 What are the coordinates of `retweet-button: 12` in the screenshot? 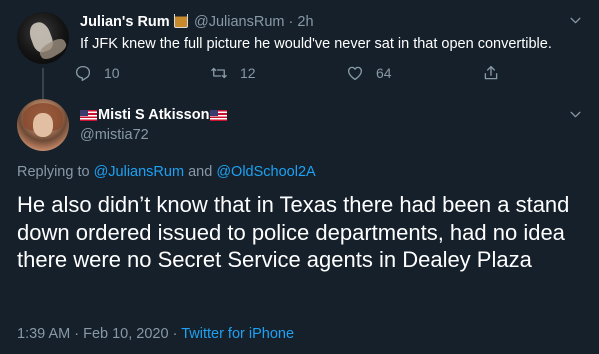 It's located at (233, 73).